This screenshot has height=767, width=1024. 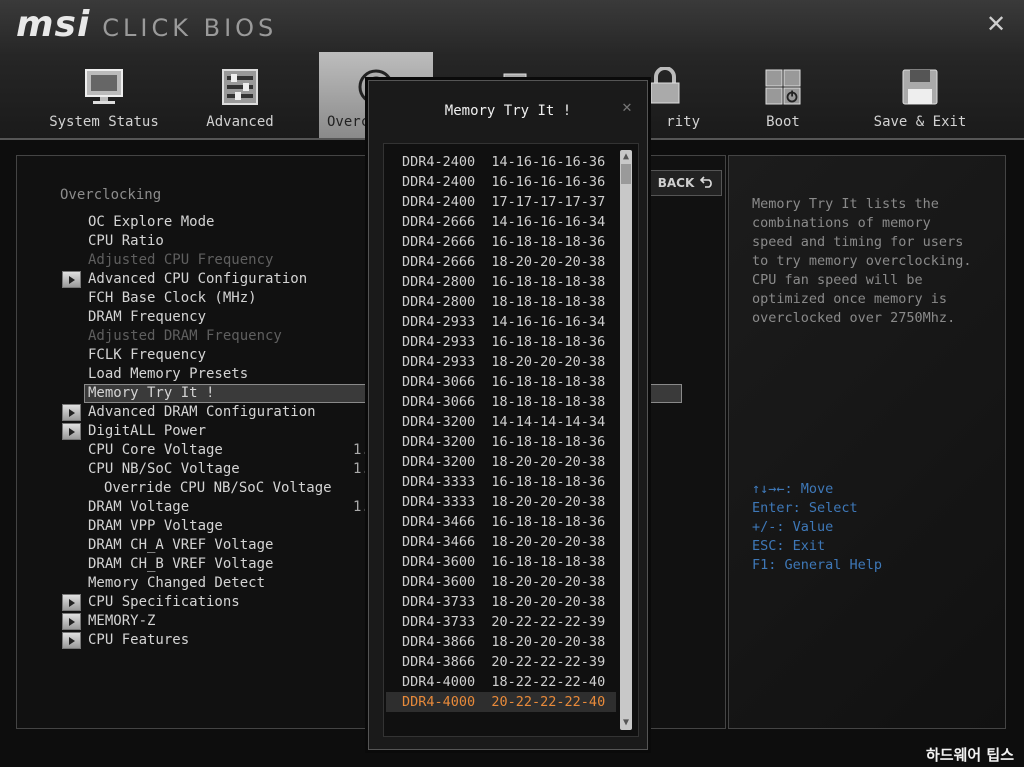 I want to click on key-hint-help: F1: General Help, so click(x=817, y=565).